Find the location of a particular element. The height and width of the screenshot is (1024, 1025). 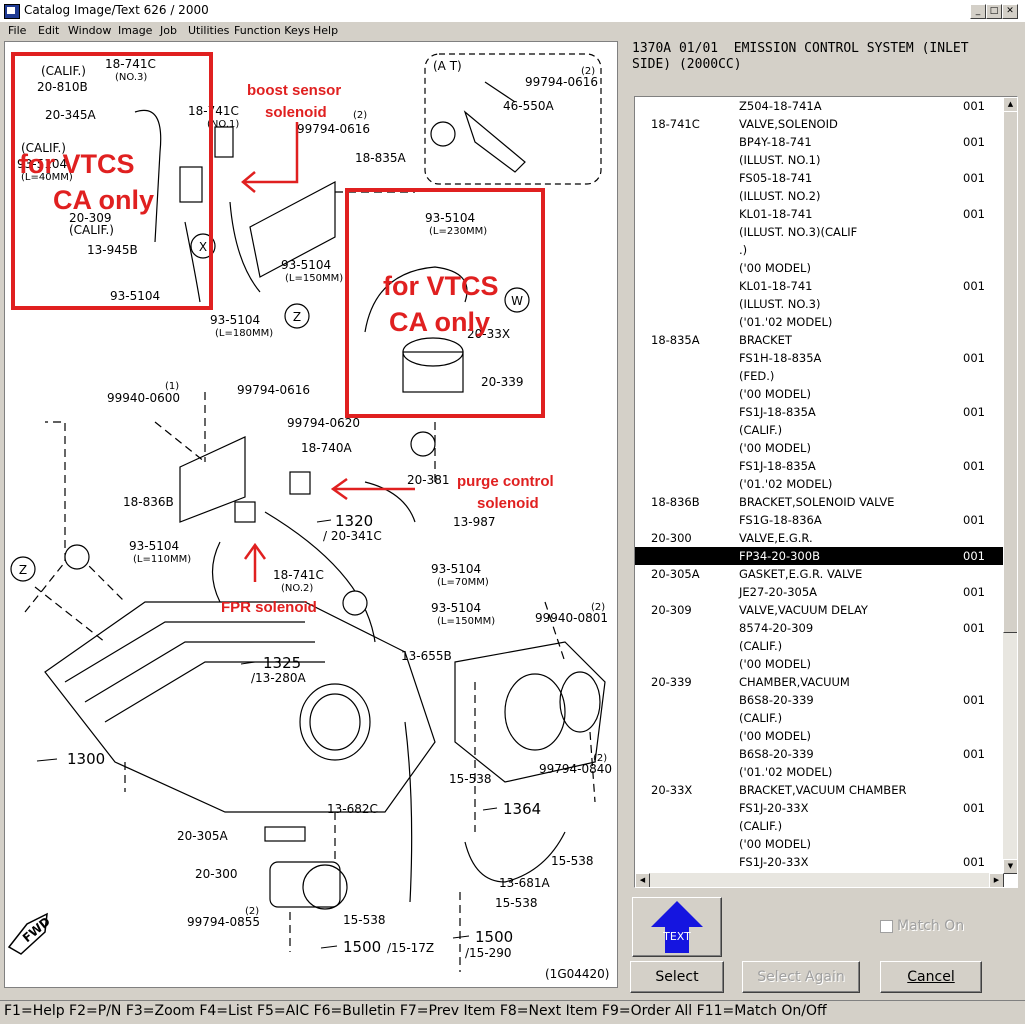

title-bar: Catalog Image/Text 626 / 2000 _ □ ✕ is located at coordinates (512, 11).